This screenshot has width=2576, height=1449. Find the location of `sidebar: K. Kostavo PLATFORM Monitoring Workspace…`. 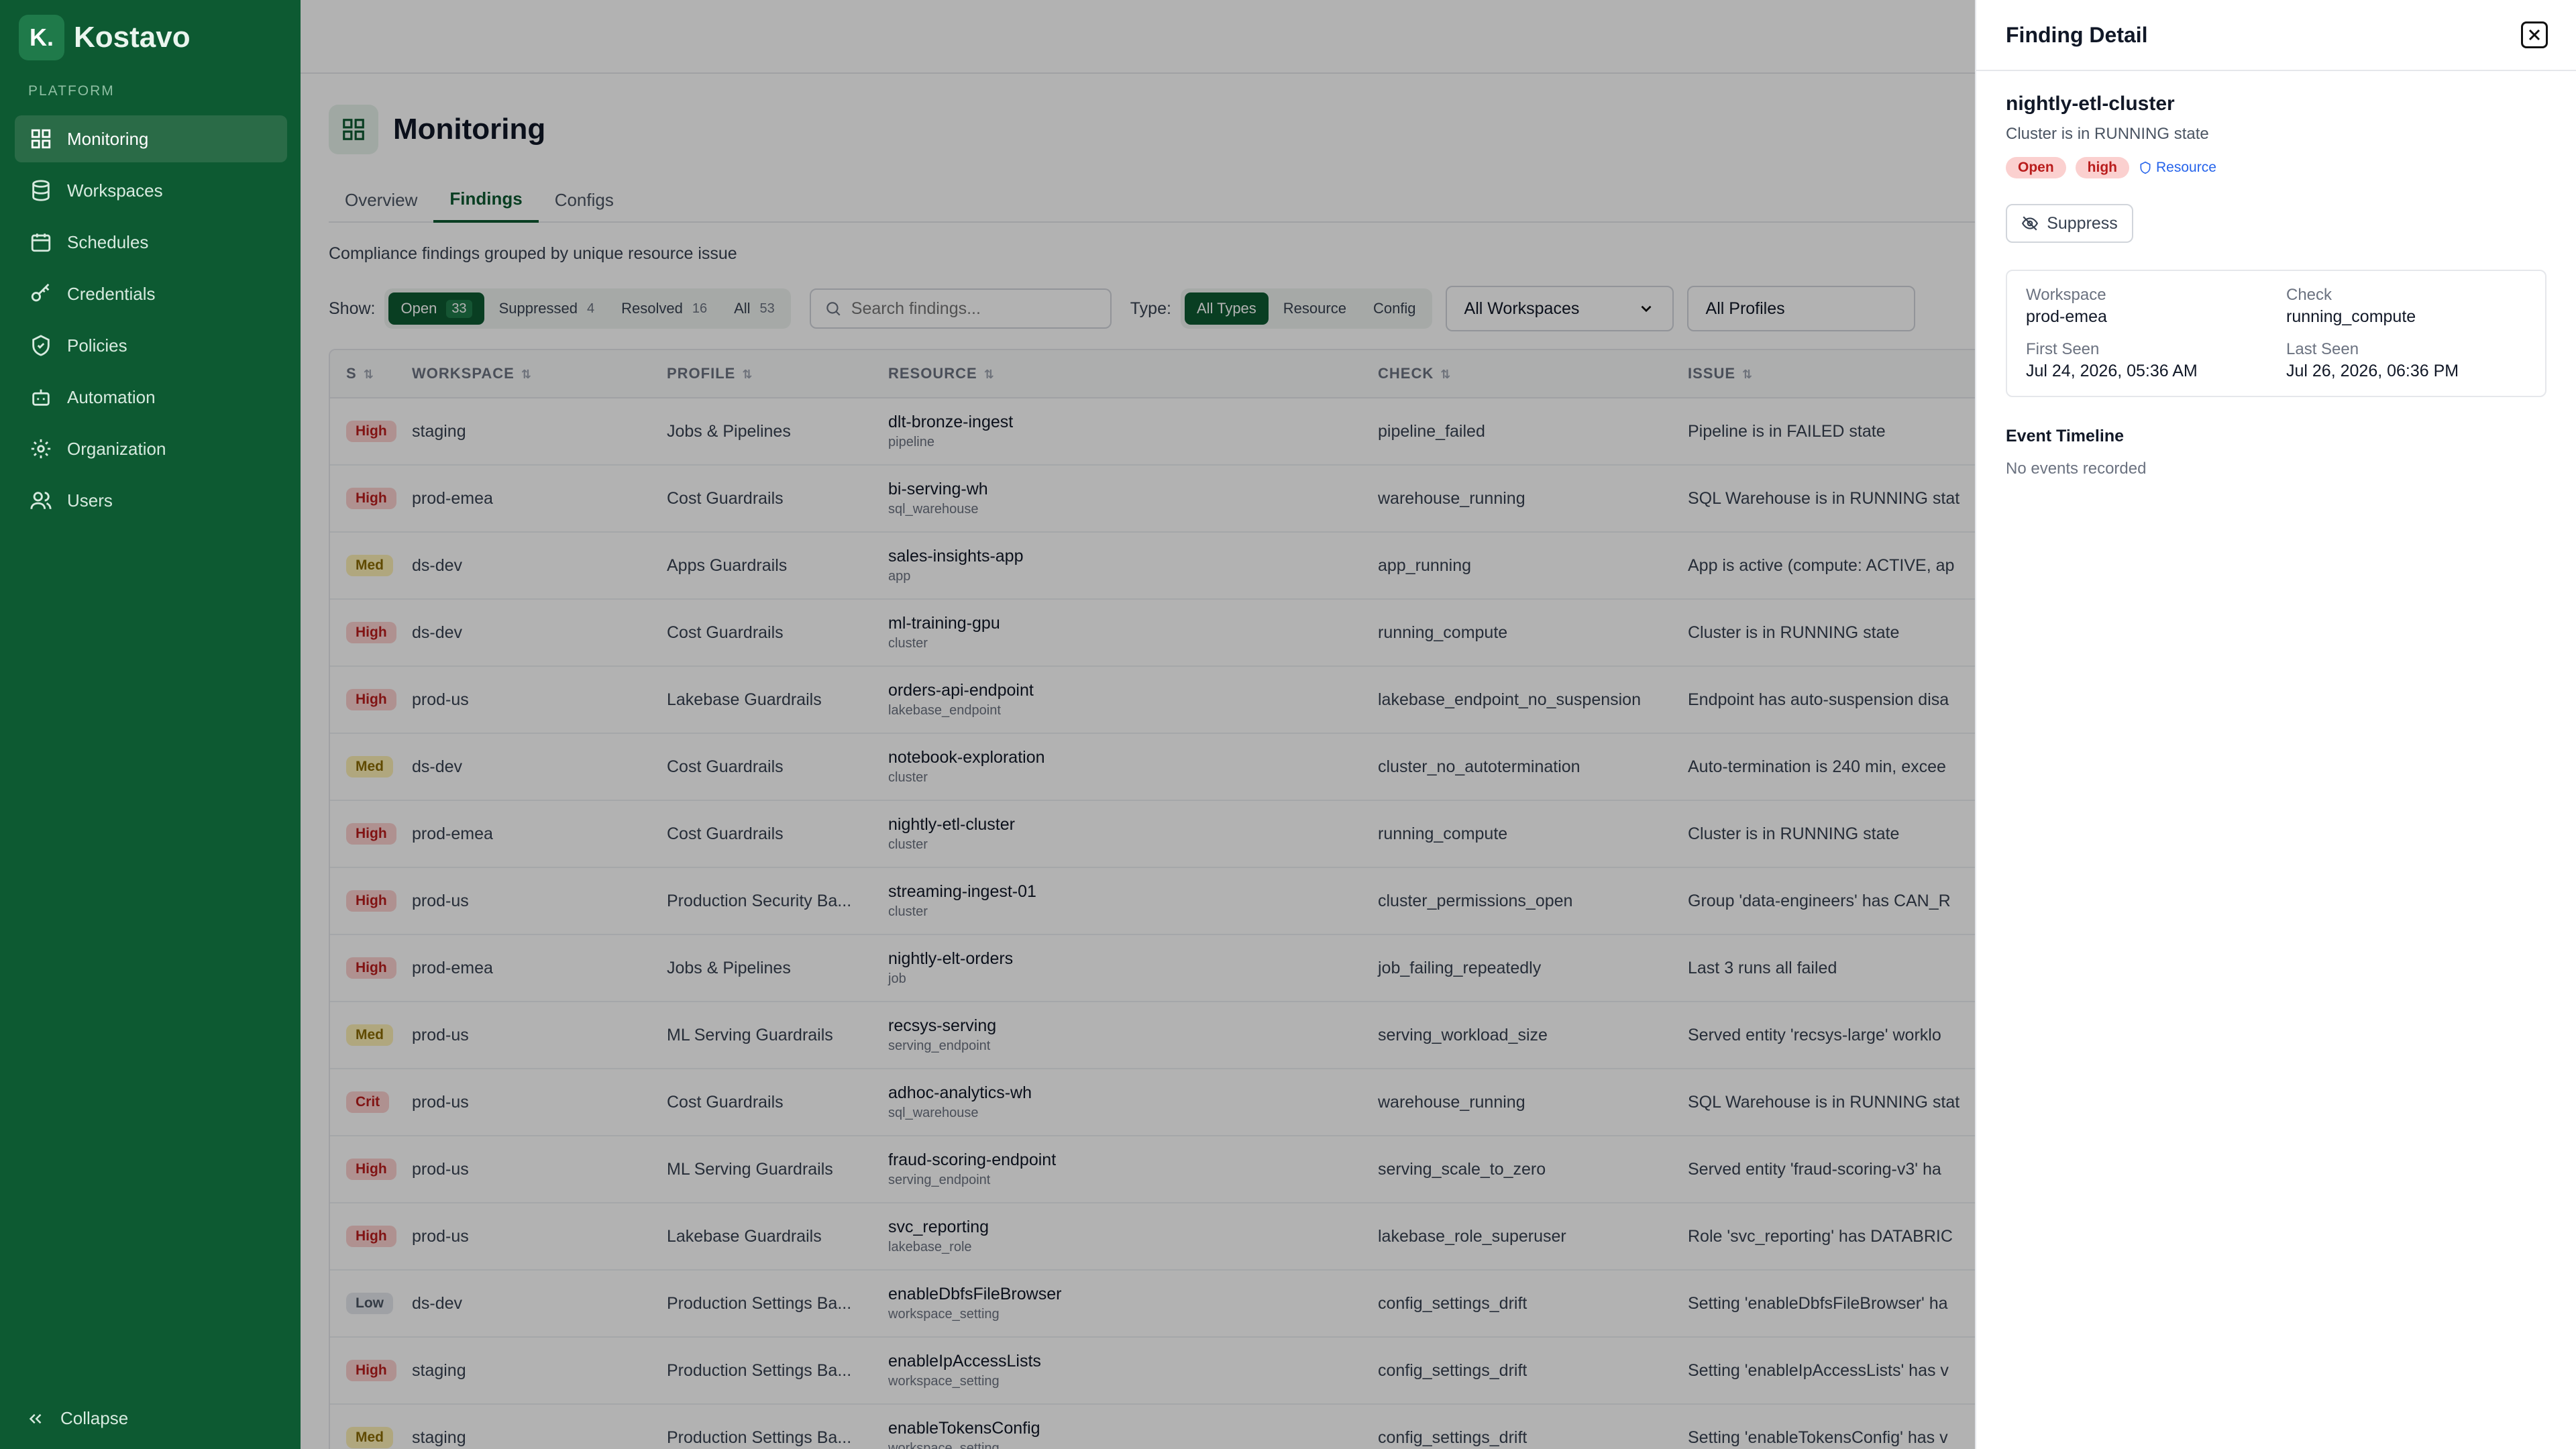

sidebar: K. Kostavo PLATFORM Monitoring Workspace… is located at coordinates (150, 724).